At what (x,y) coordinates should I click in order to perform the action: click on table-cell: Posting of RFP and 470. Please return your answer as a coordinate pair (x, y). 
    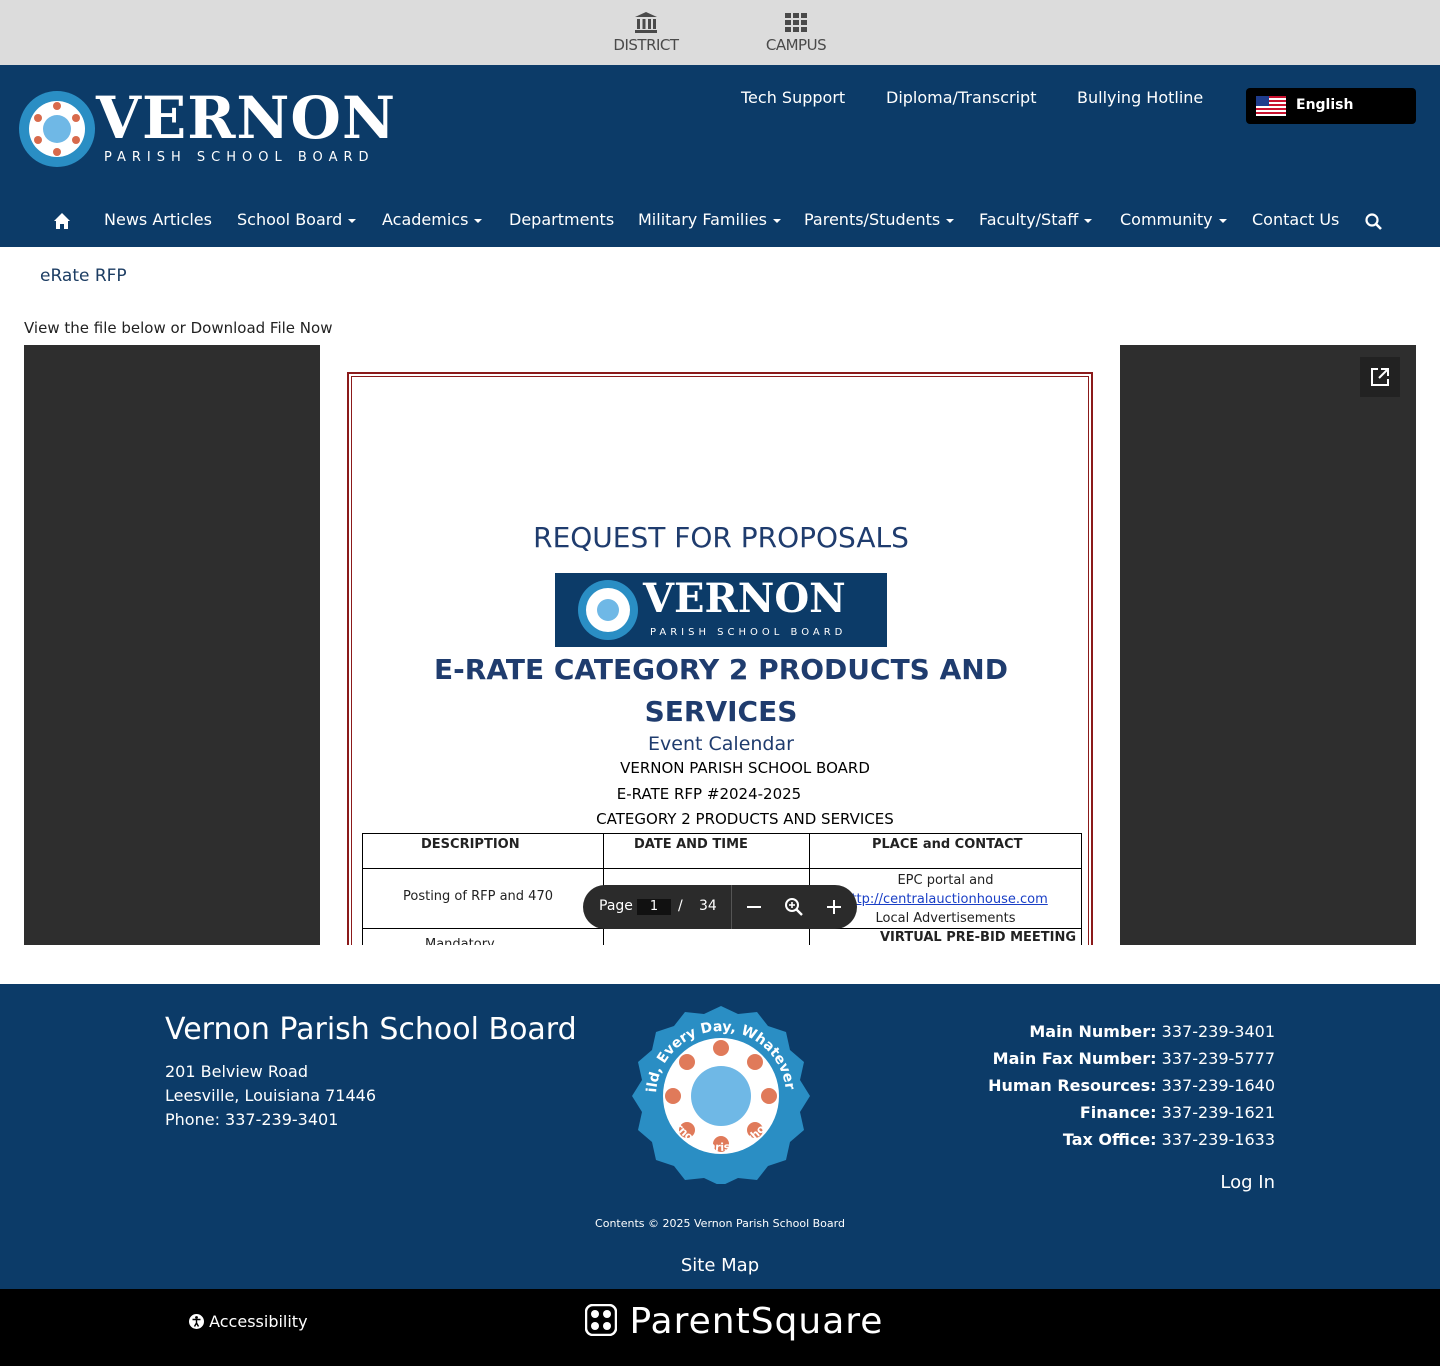
    Looking at the image, I should click on (483, 898).